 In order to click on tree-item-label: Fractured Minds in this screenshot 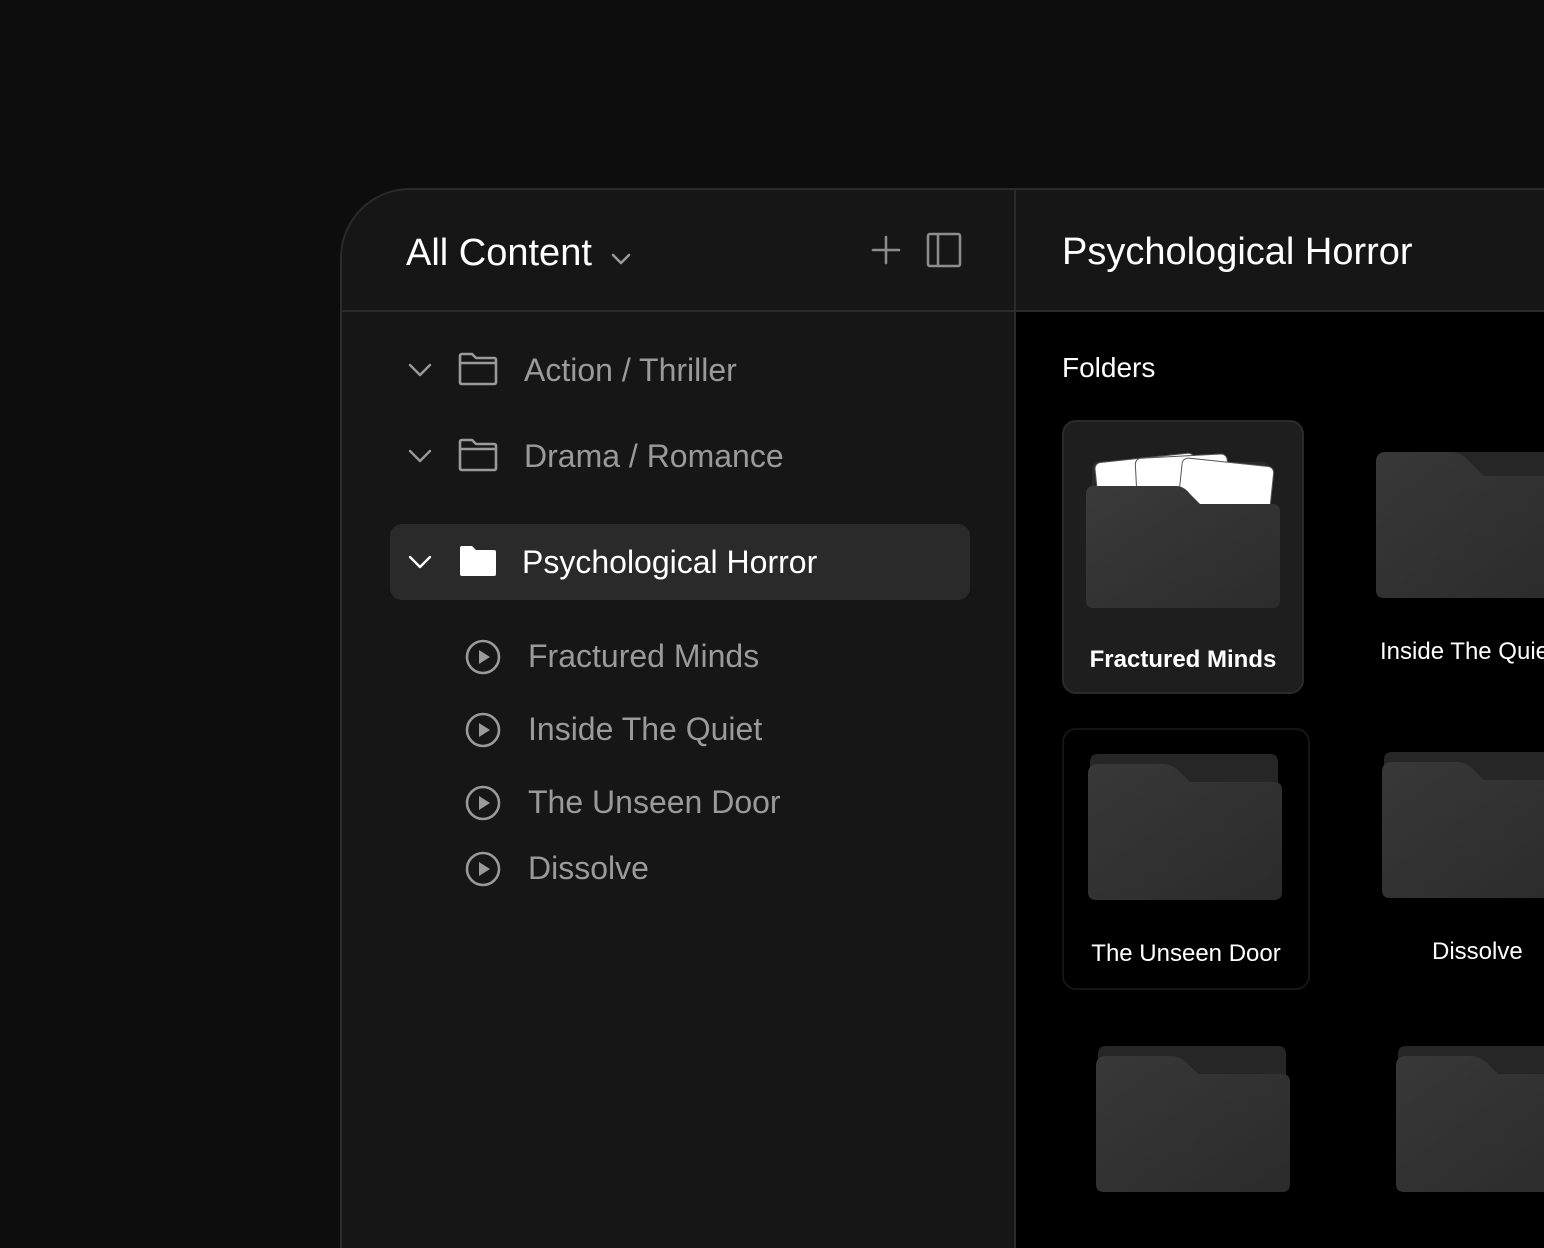, I will do `click(644, 656)`.